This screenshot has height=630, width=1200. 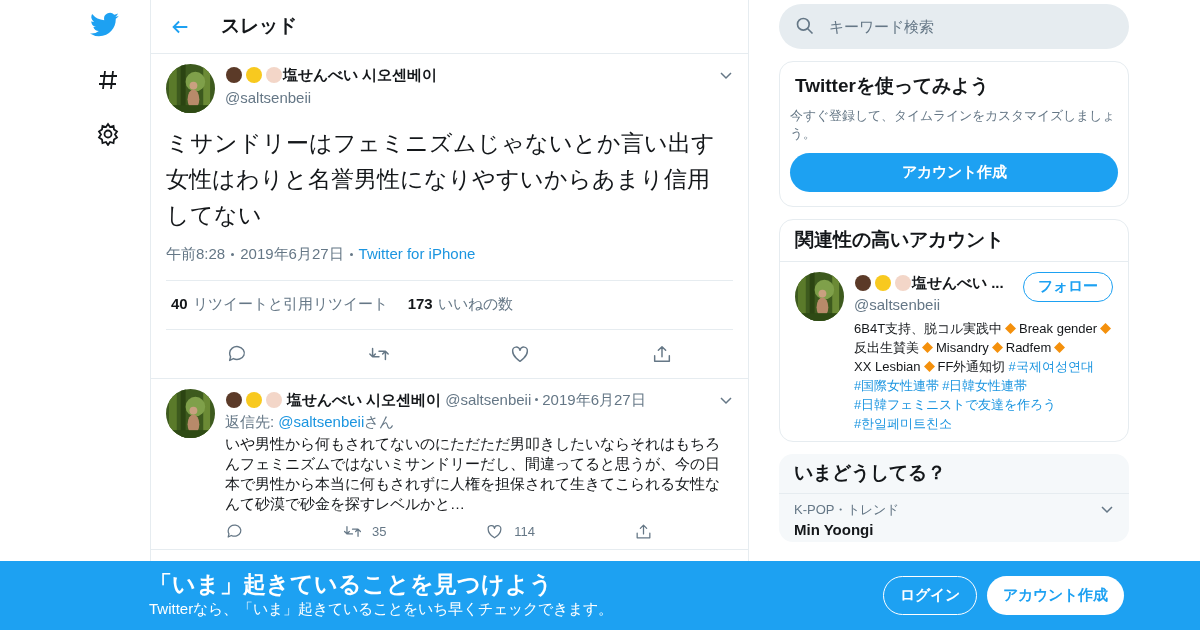 What do you see at coordinates (108, 134) in the screenshot?
I see `settings-icon` at bounding box center [108, 134].